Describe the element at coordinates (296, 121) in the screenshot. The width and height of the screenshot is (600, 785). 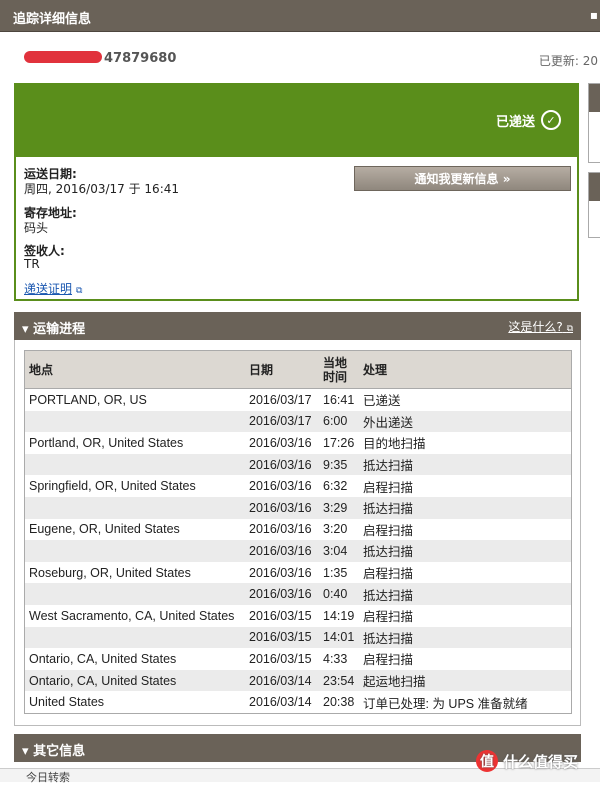
I see `status-banner: 已递送 ✓` at that location.